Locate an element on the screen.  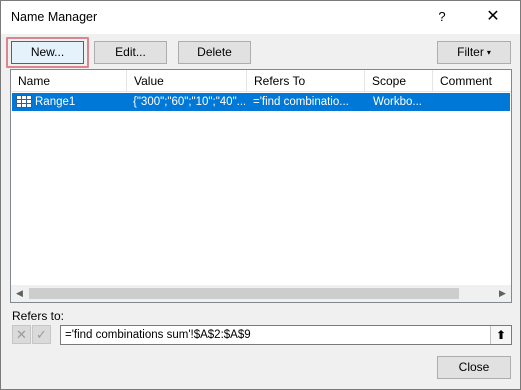
scrollbar-thumb is located at coordinates (244, 293).